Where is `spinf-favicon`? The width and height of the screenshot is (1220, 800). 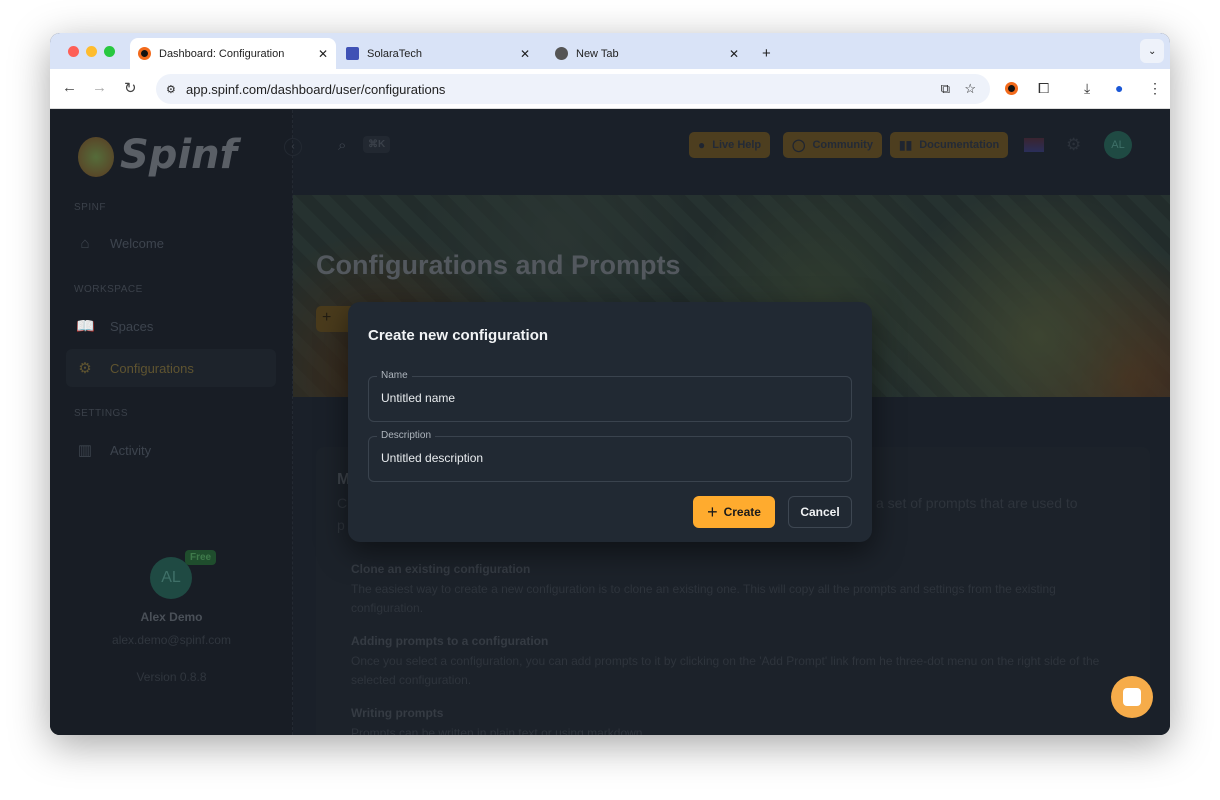
spinf-favicon is located at coordinates (144, 53).